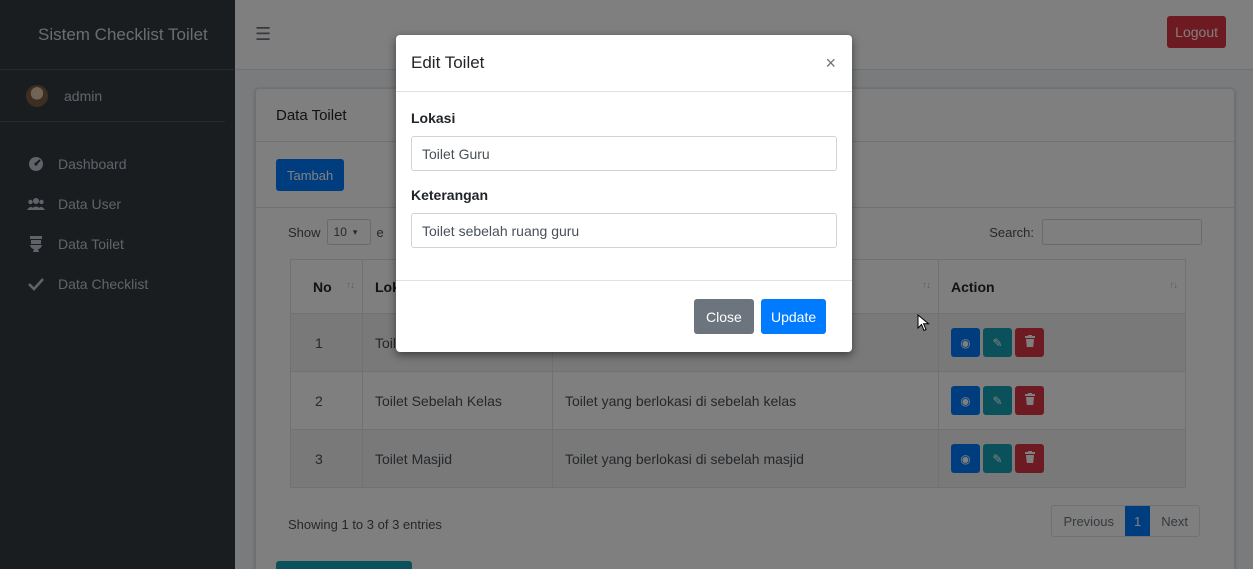 The image size is (1253, 569). What do you see at coordinates (433, 118) in the screenshot?
I see `lokasi-label: Lokasi` at bounding box center [433, 118].